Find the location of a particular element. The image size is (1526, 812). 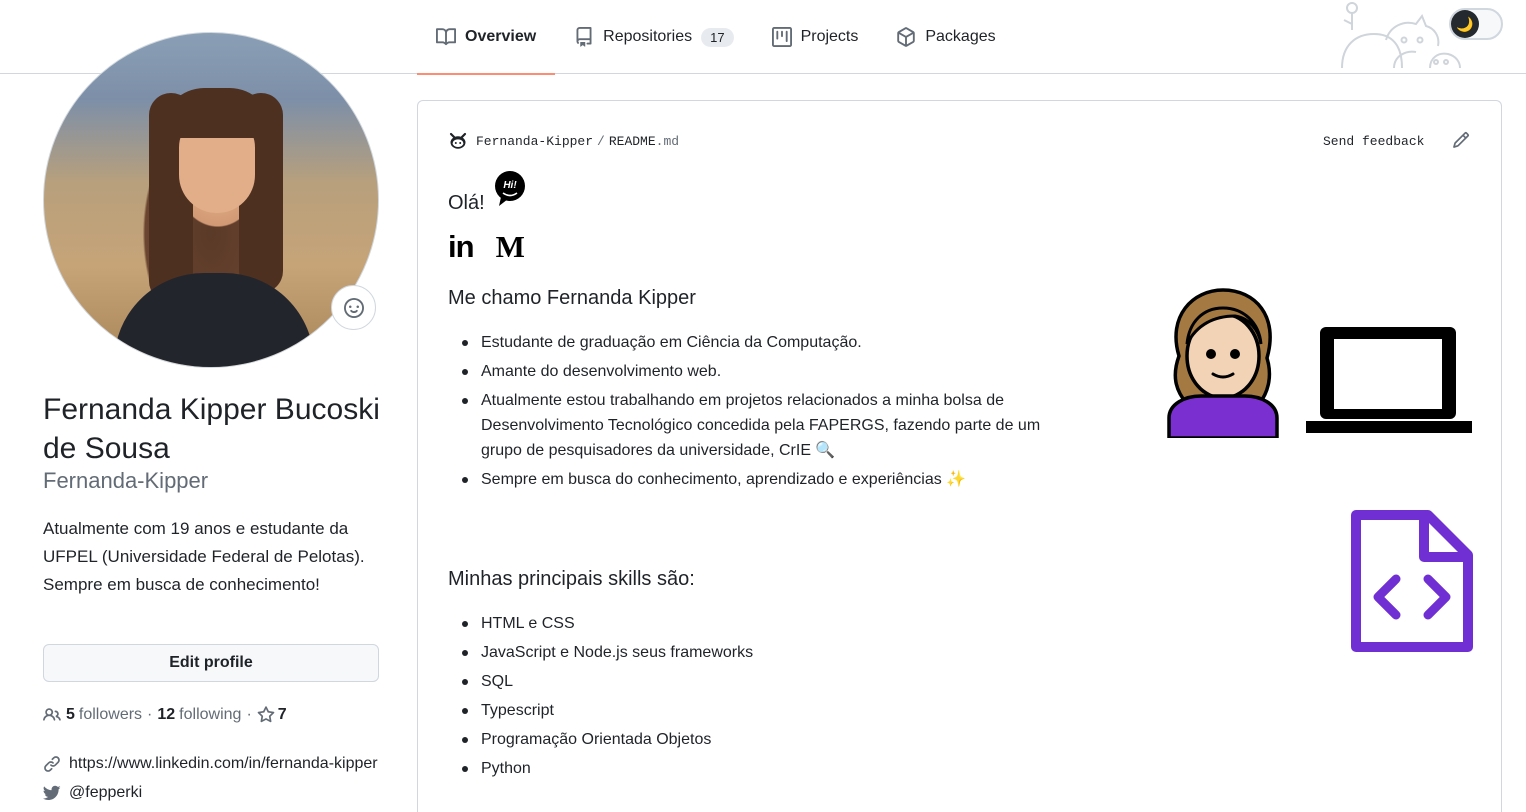

star-icon is located at coordinates (266, 714).